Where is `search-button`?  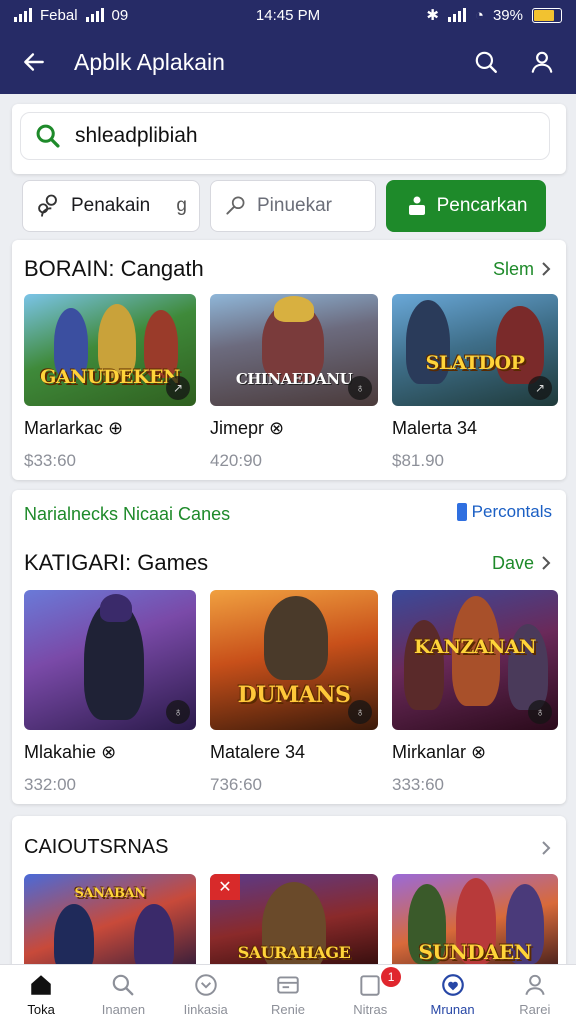 search-button is located at coordinates (486, 62).